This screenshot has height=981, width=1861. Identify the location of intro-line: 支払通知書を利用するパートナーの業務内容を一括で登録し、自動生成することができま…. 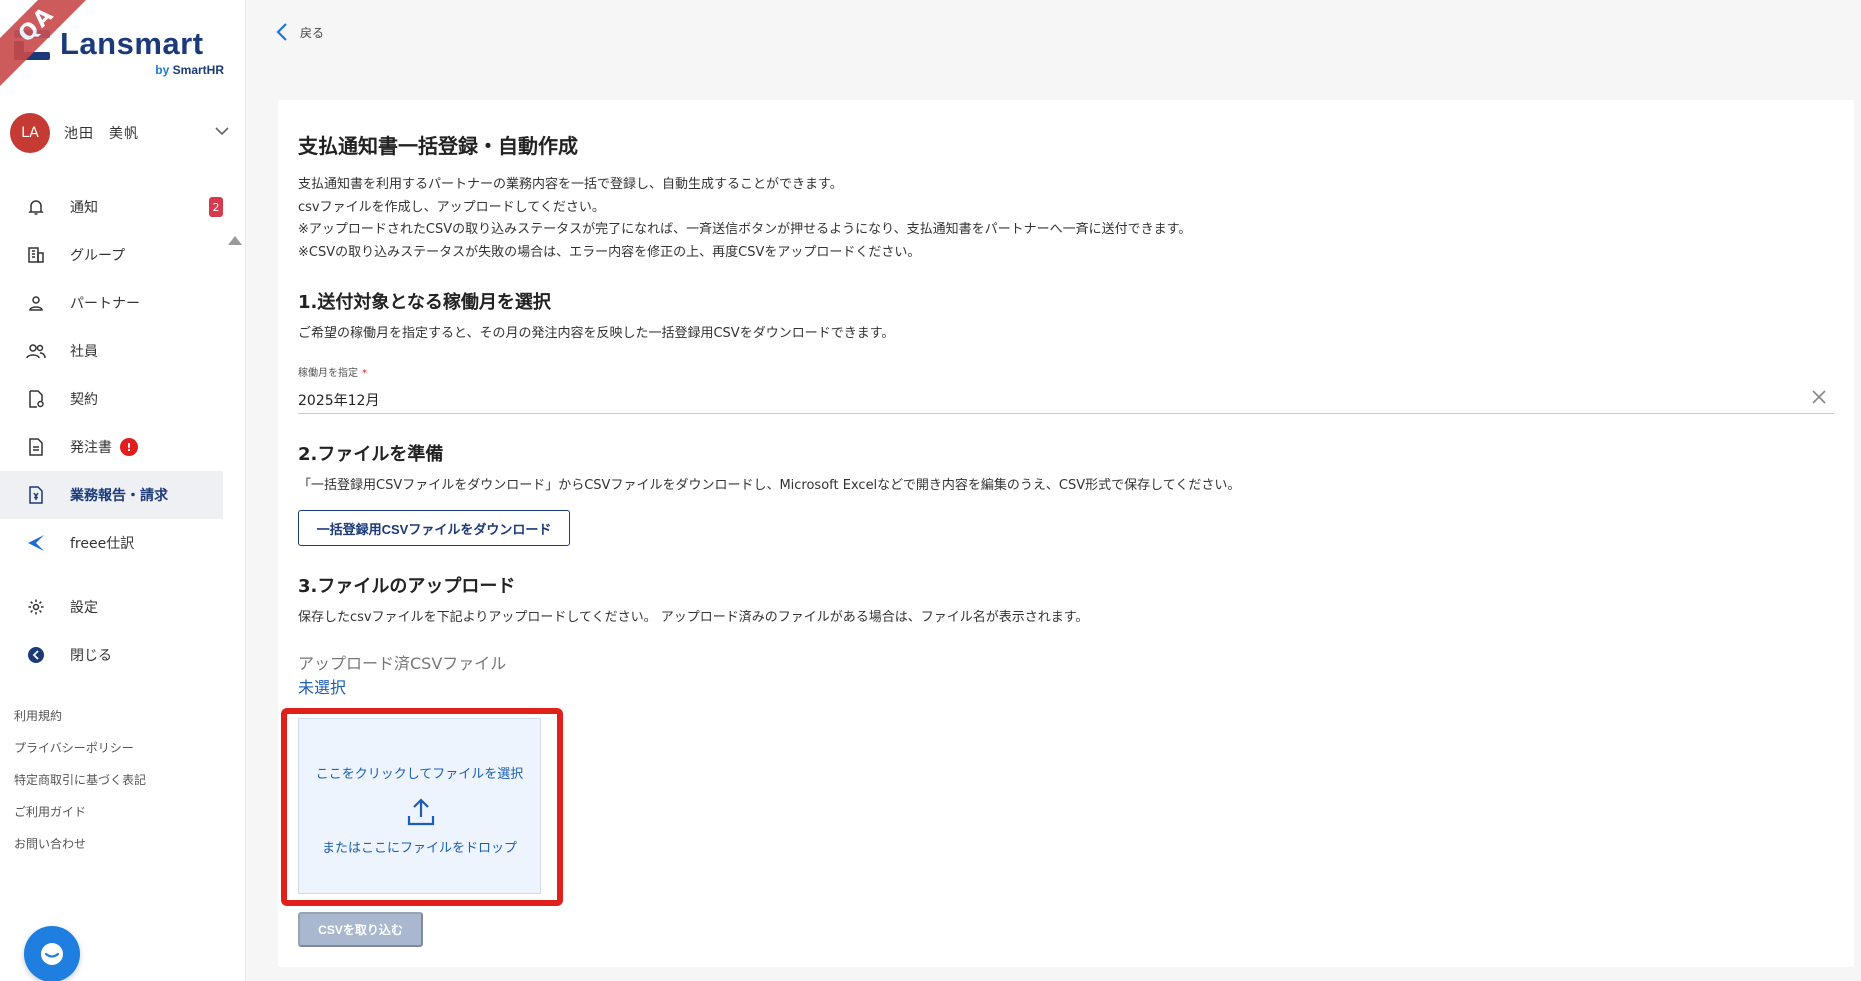
(570, 184).